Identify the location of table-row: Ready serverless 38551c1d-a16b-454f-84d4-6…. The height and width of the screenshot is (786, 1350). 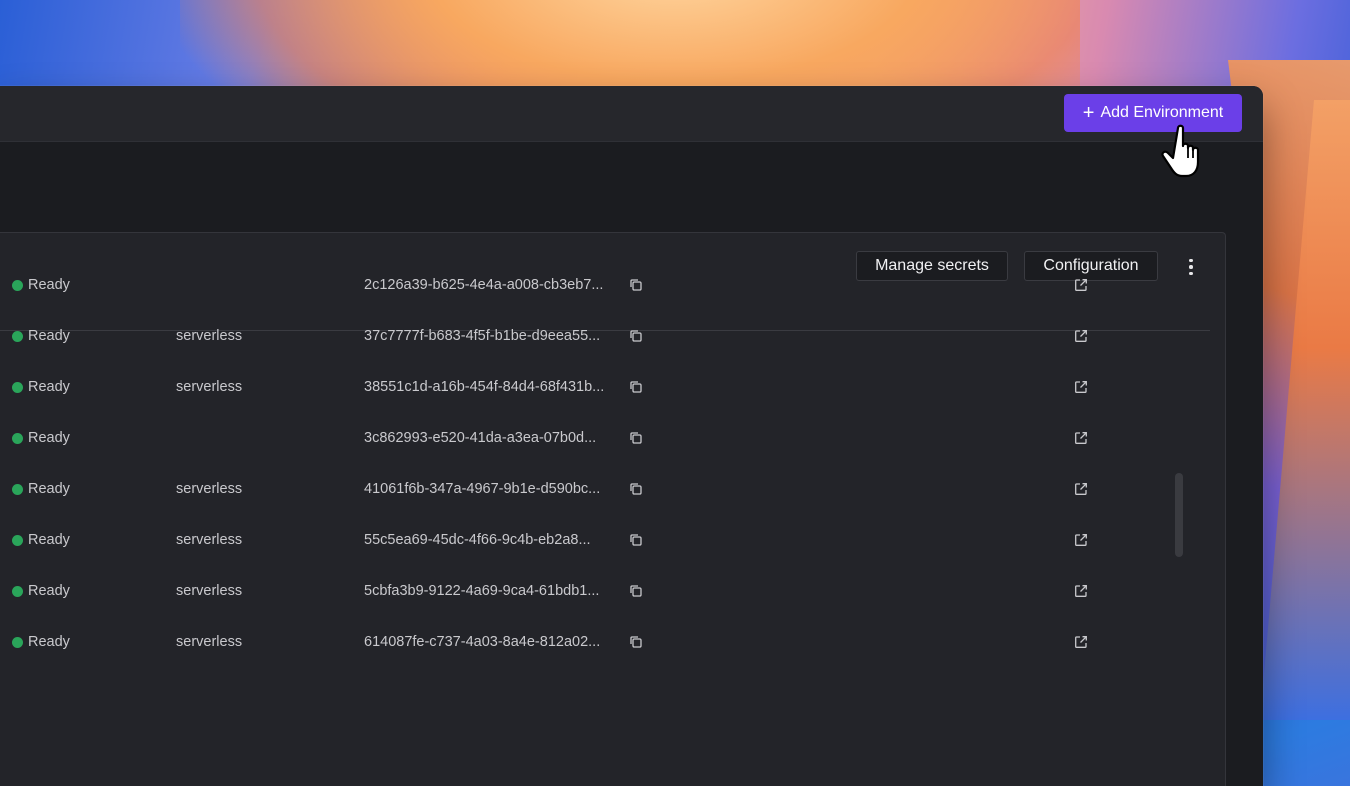
(605, 387).